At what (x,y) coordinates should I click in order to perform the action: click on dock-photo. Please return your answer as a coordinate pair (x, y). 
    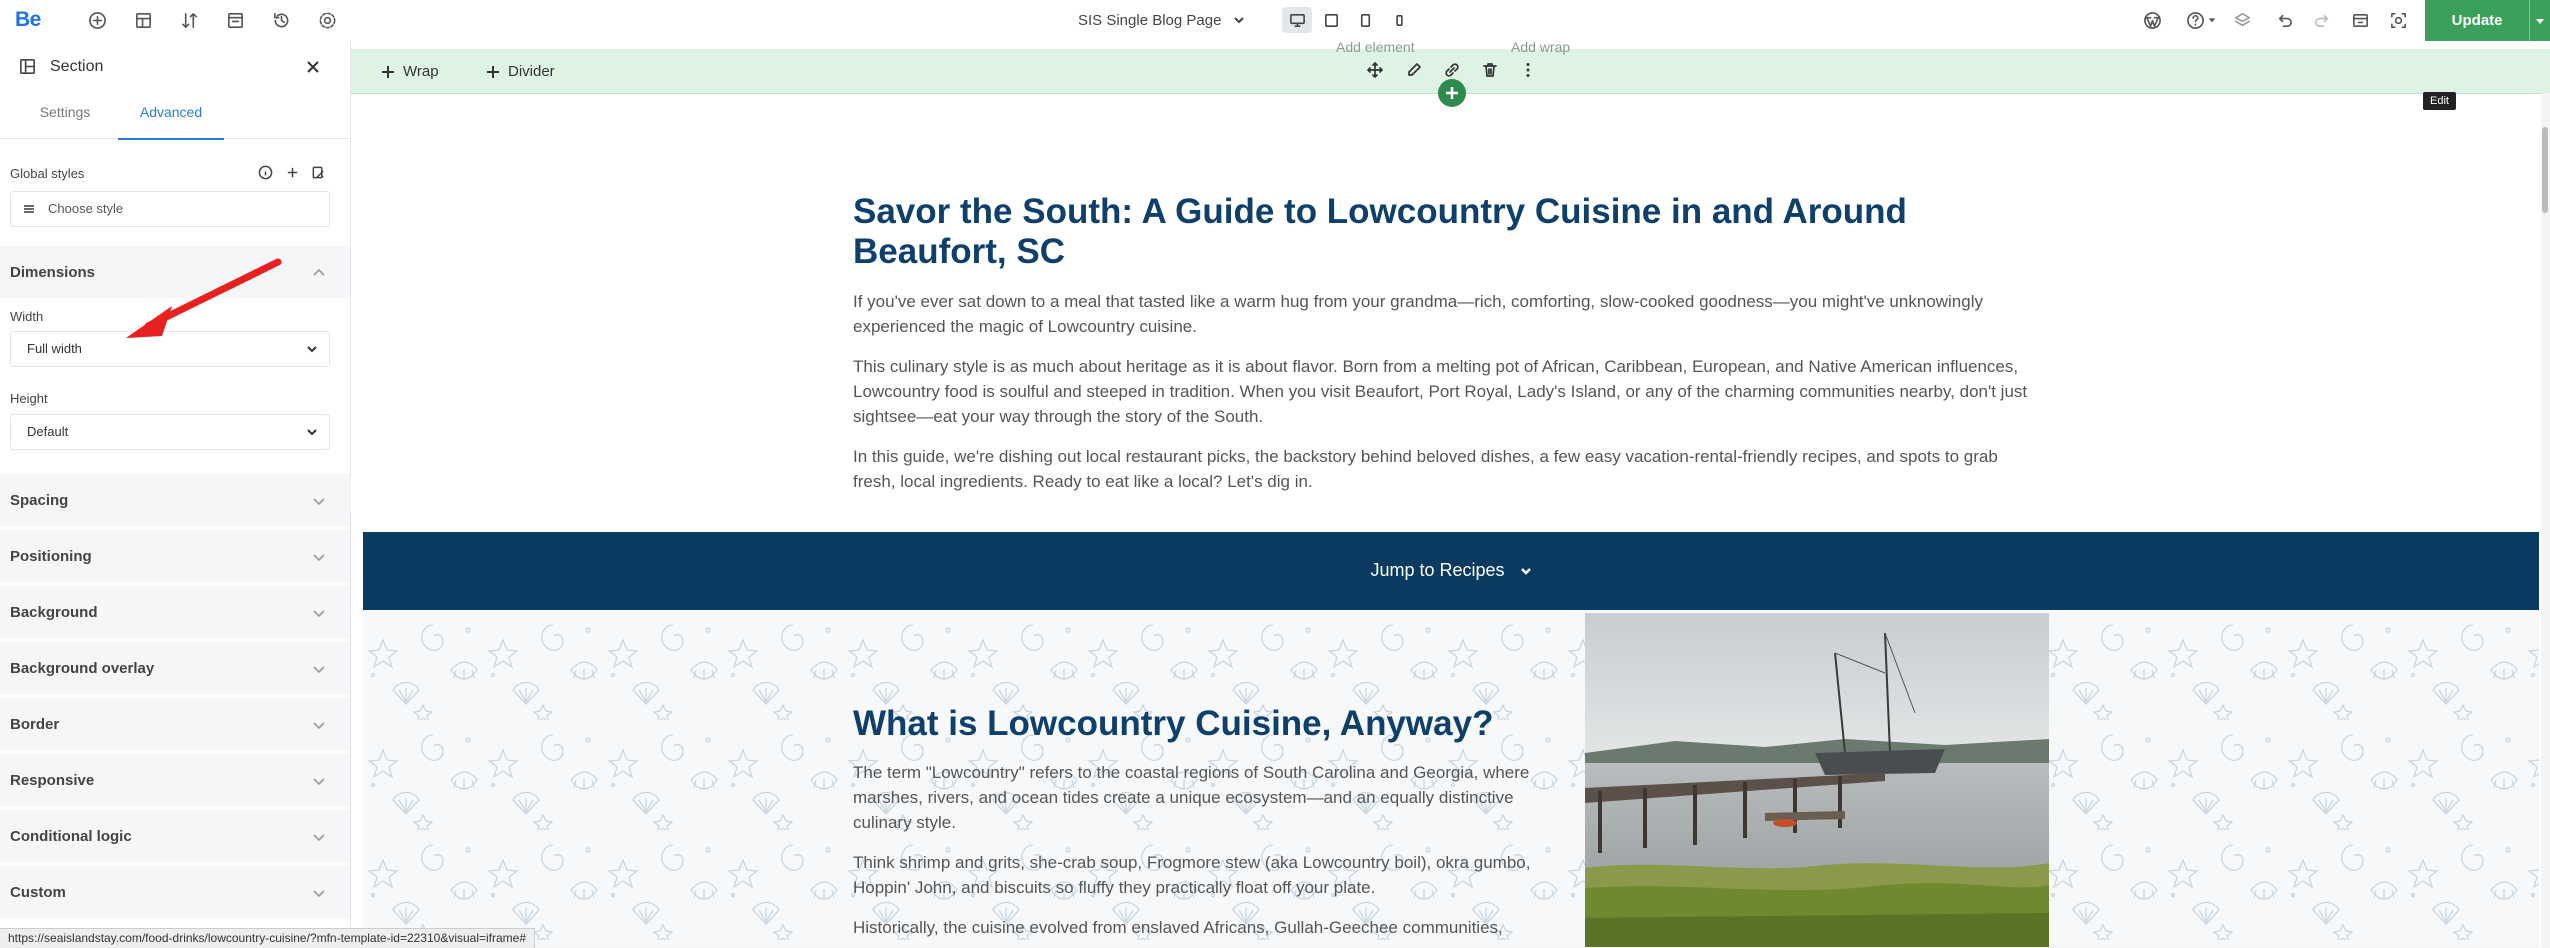
    Looking at the image, I should click on (1817, 780).